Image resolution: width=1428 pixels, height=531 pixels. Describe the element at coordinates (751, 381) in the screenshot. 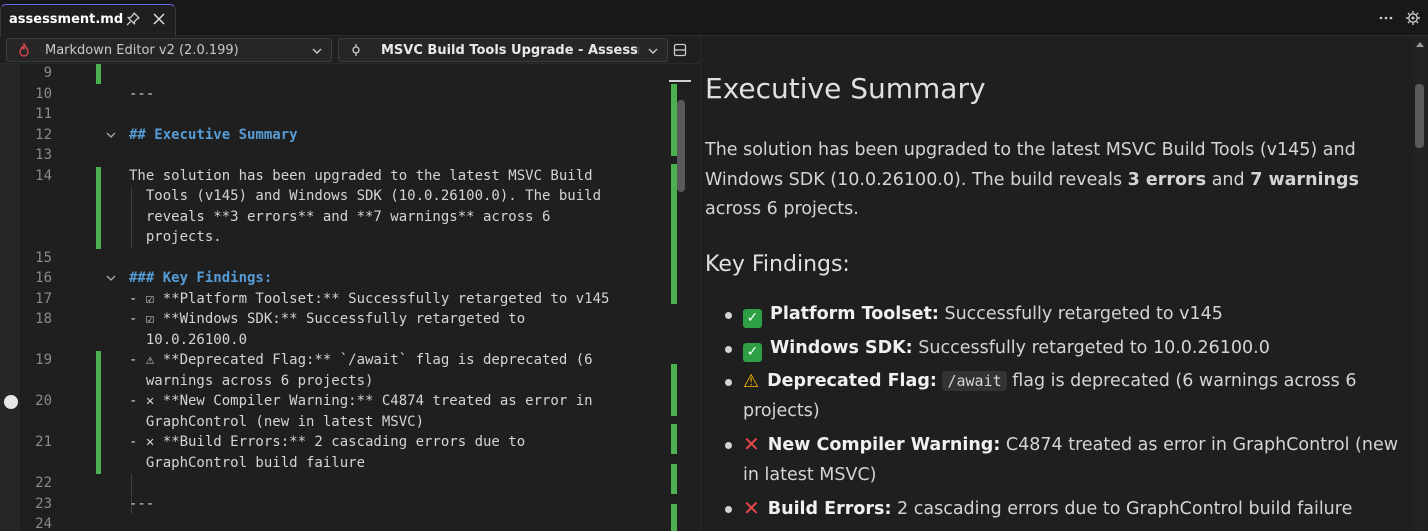

I see `warning-icon: ⚠` at that location.